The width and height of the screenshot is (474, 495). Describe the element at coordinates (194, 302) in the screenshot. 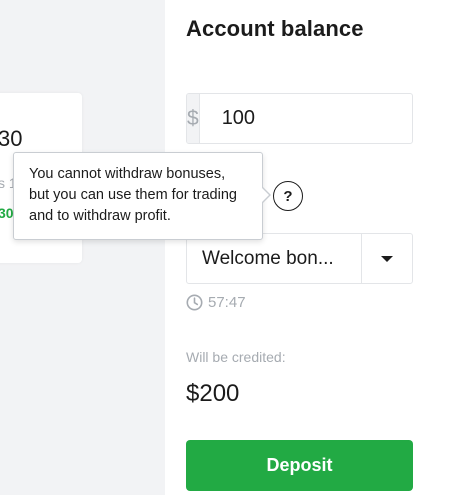

I see `clock-icon` at that location.